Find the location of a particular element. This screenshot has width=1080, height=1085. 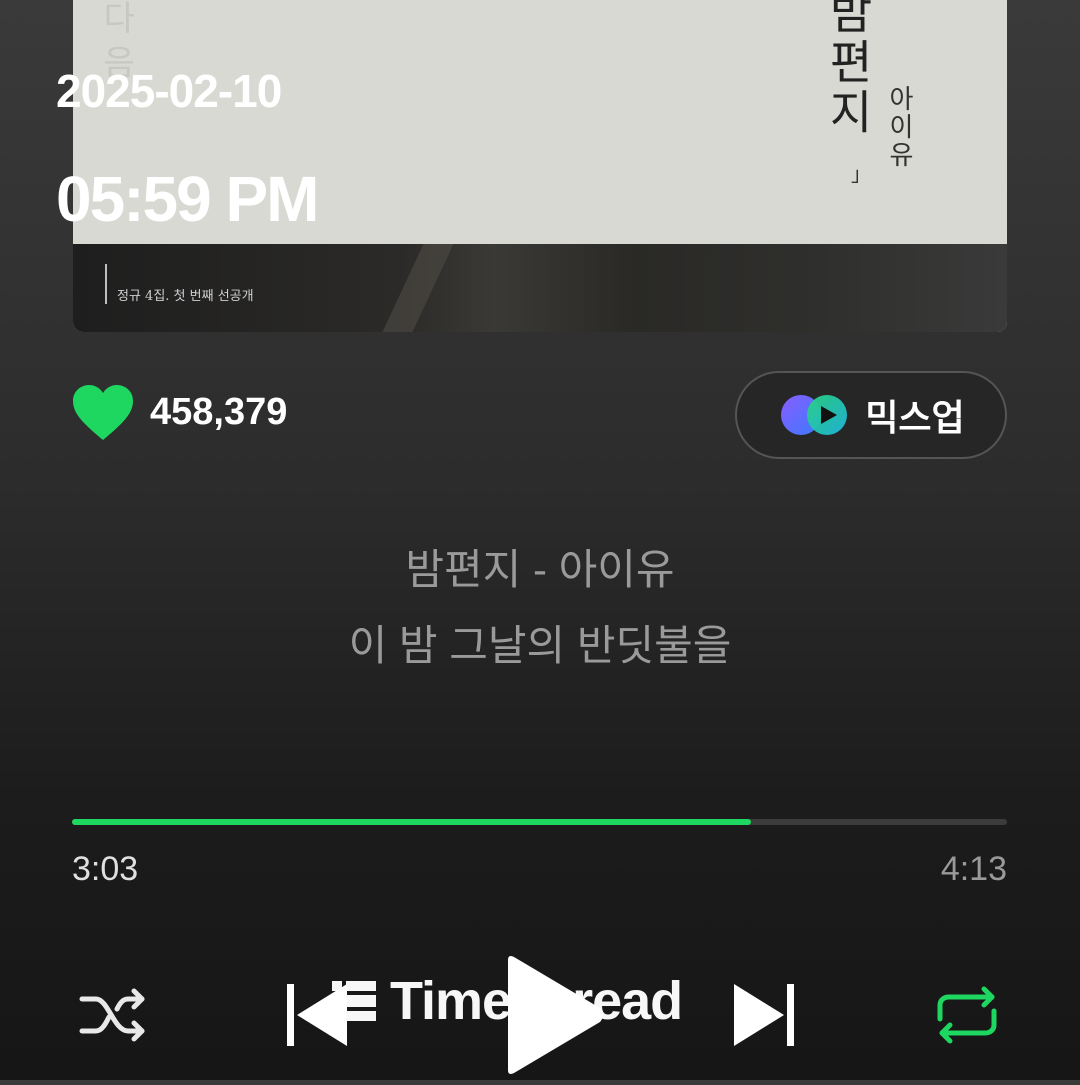

shuffle-icon is located at coordinates (113, 1015).